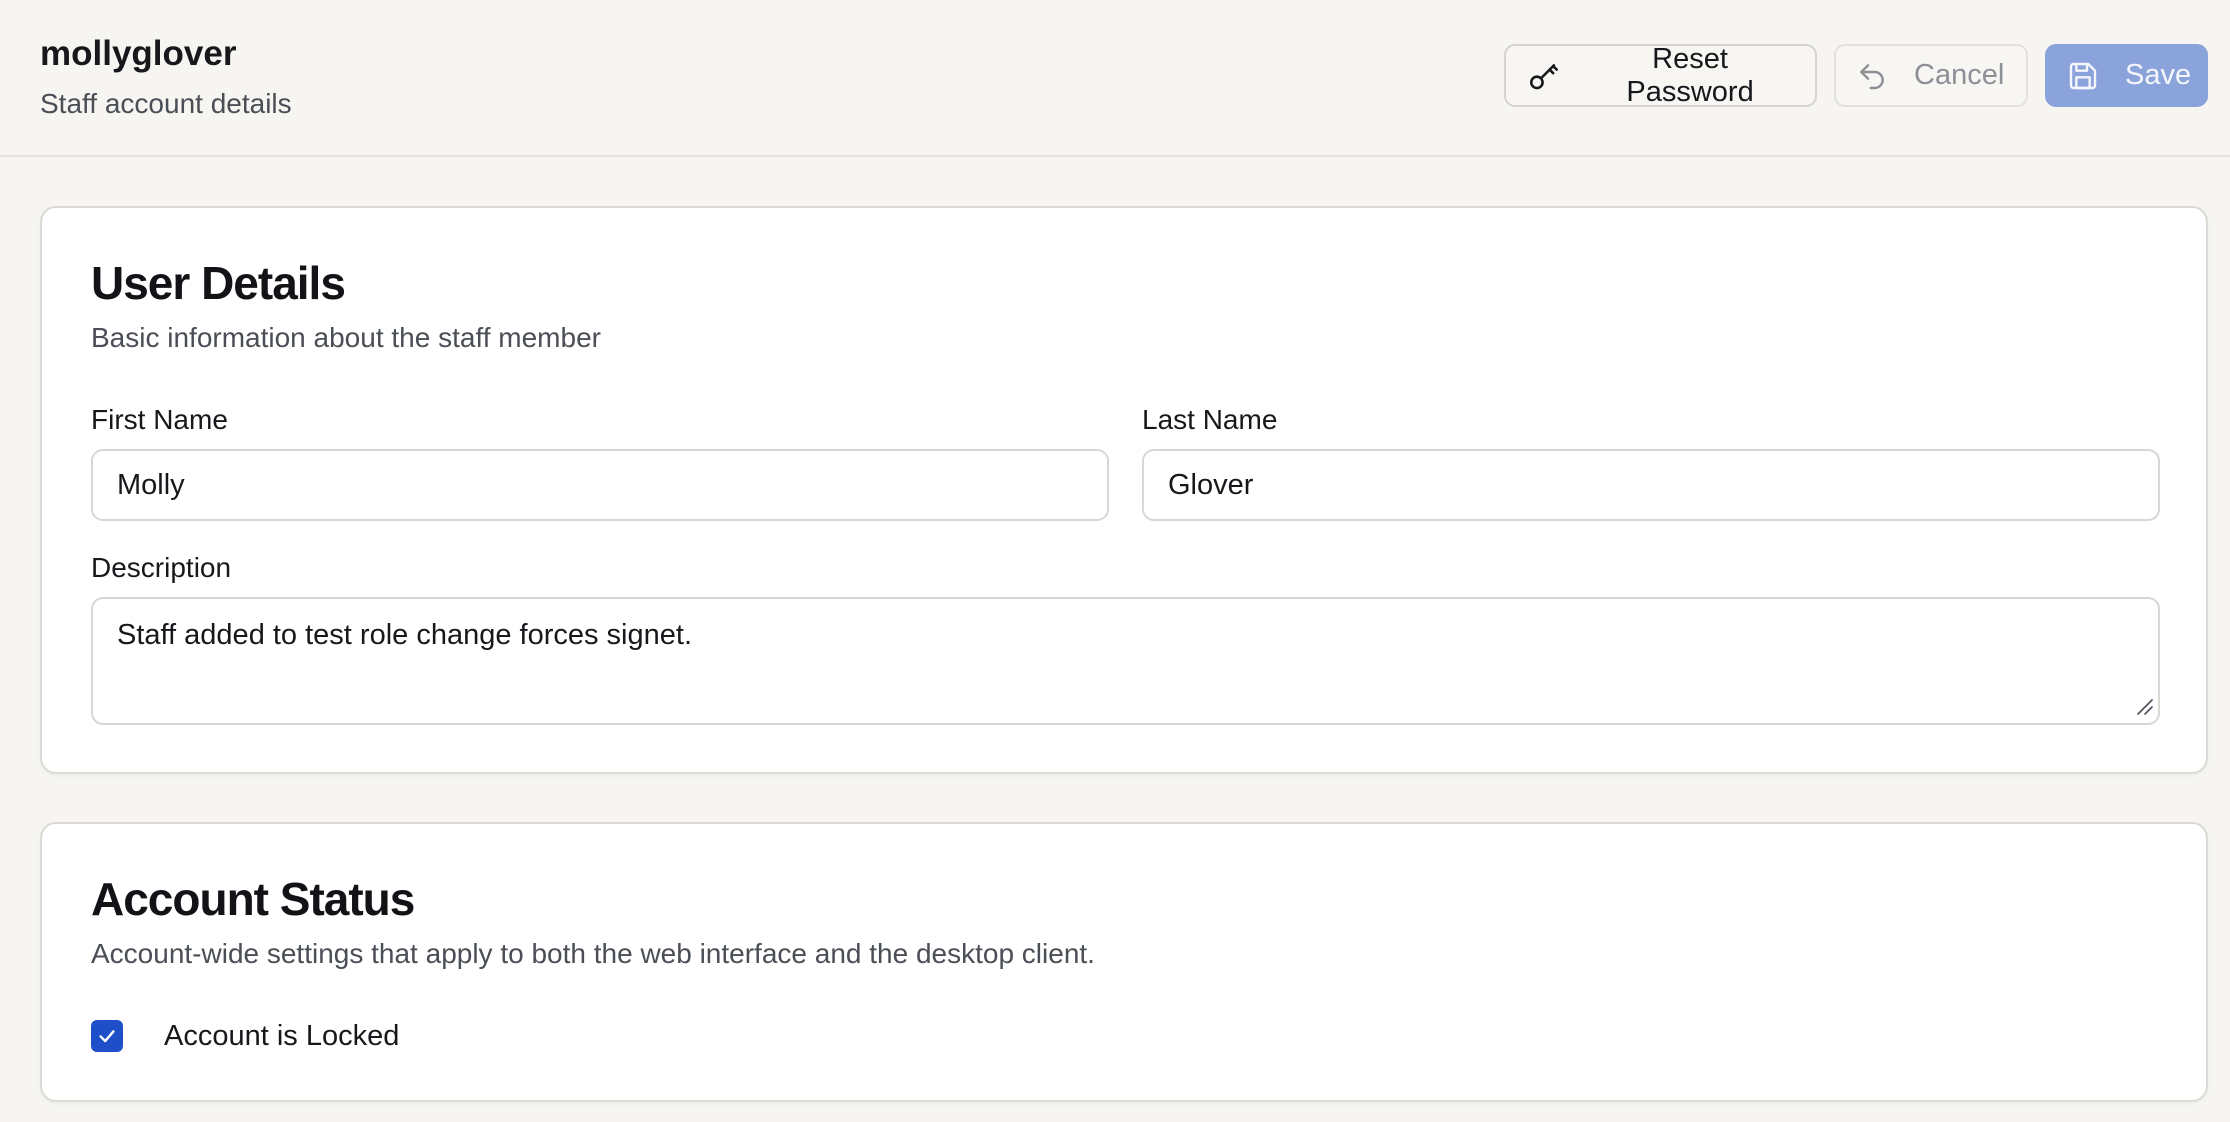  Describe the element at coordinates (346, 337) in the screenshot. I see `user-details-description: Basic information about the staff member` at that location.